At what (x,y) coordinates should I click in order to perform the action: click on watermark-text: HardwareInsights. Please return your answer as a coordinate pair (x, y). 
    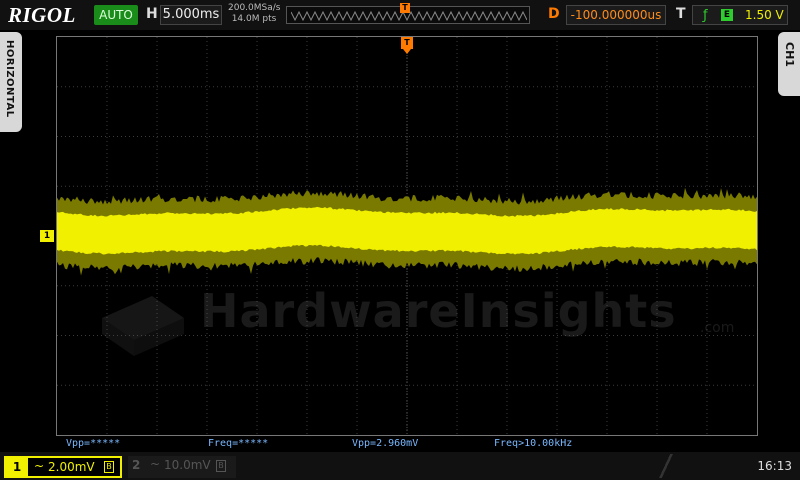
    Looking at the image, I should click on (438, 311).